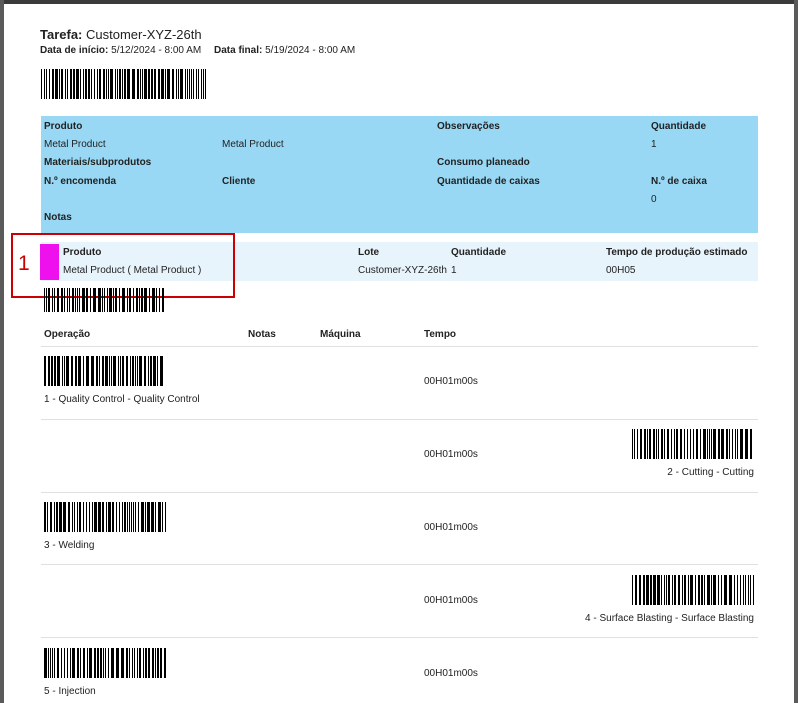 Image resolution: width=798 pixels, height=703 pixels. Describe the element at coordinates (454, 270) in the screenshot. I see `product-row-quantidade-value: 1` at that location.